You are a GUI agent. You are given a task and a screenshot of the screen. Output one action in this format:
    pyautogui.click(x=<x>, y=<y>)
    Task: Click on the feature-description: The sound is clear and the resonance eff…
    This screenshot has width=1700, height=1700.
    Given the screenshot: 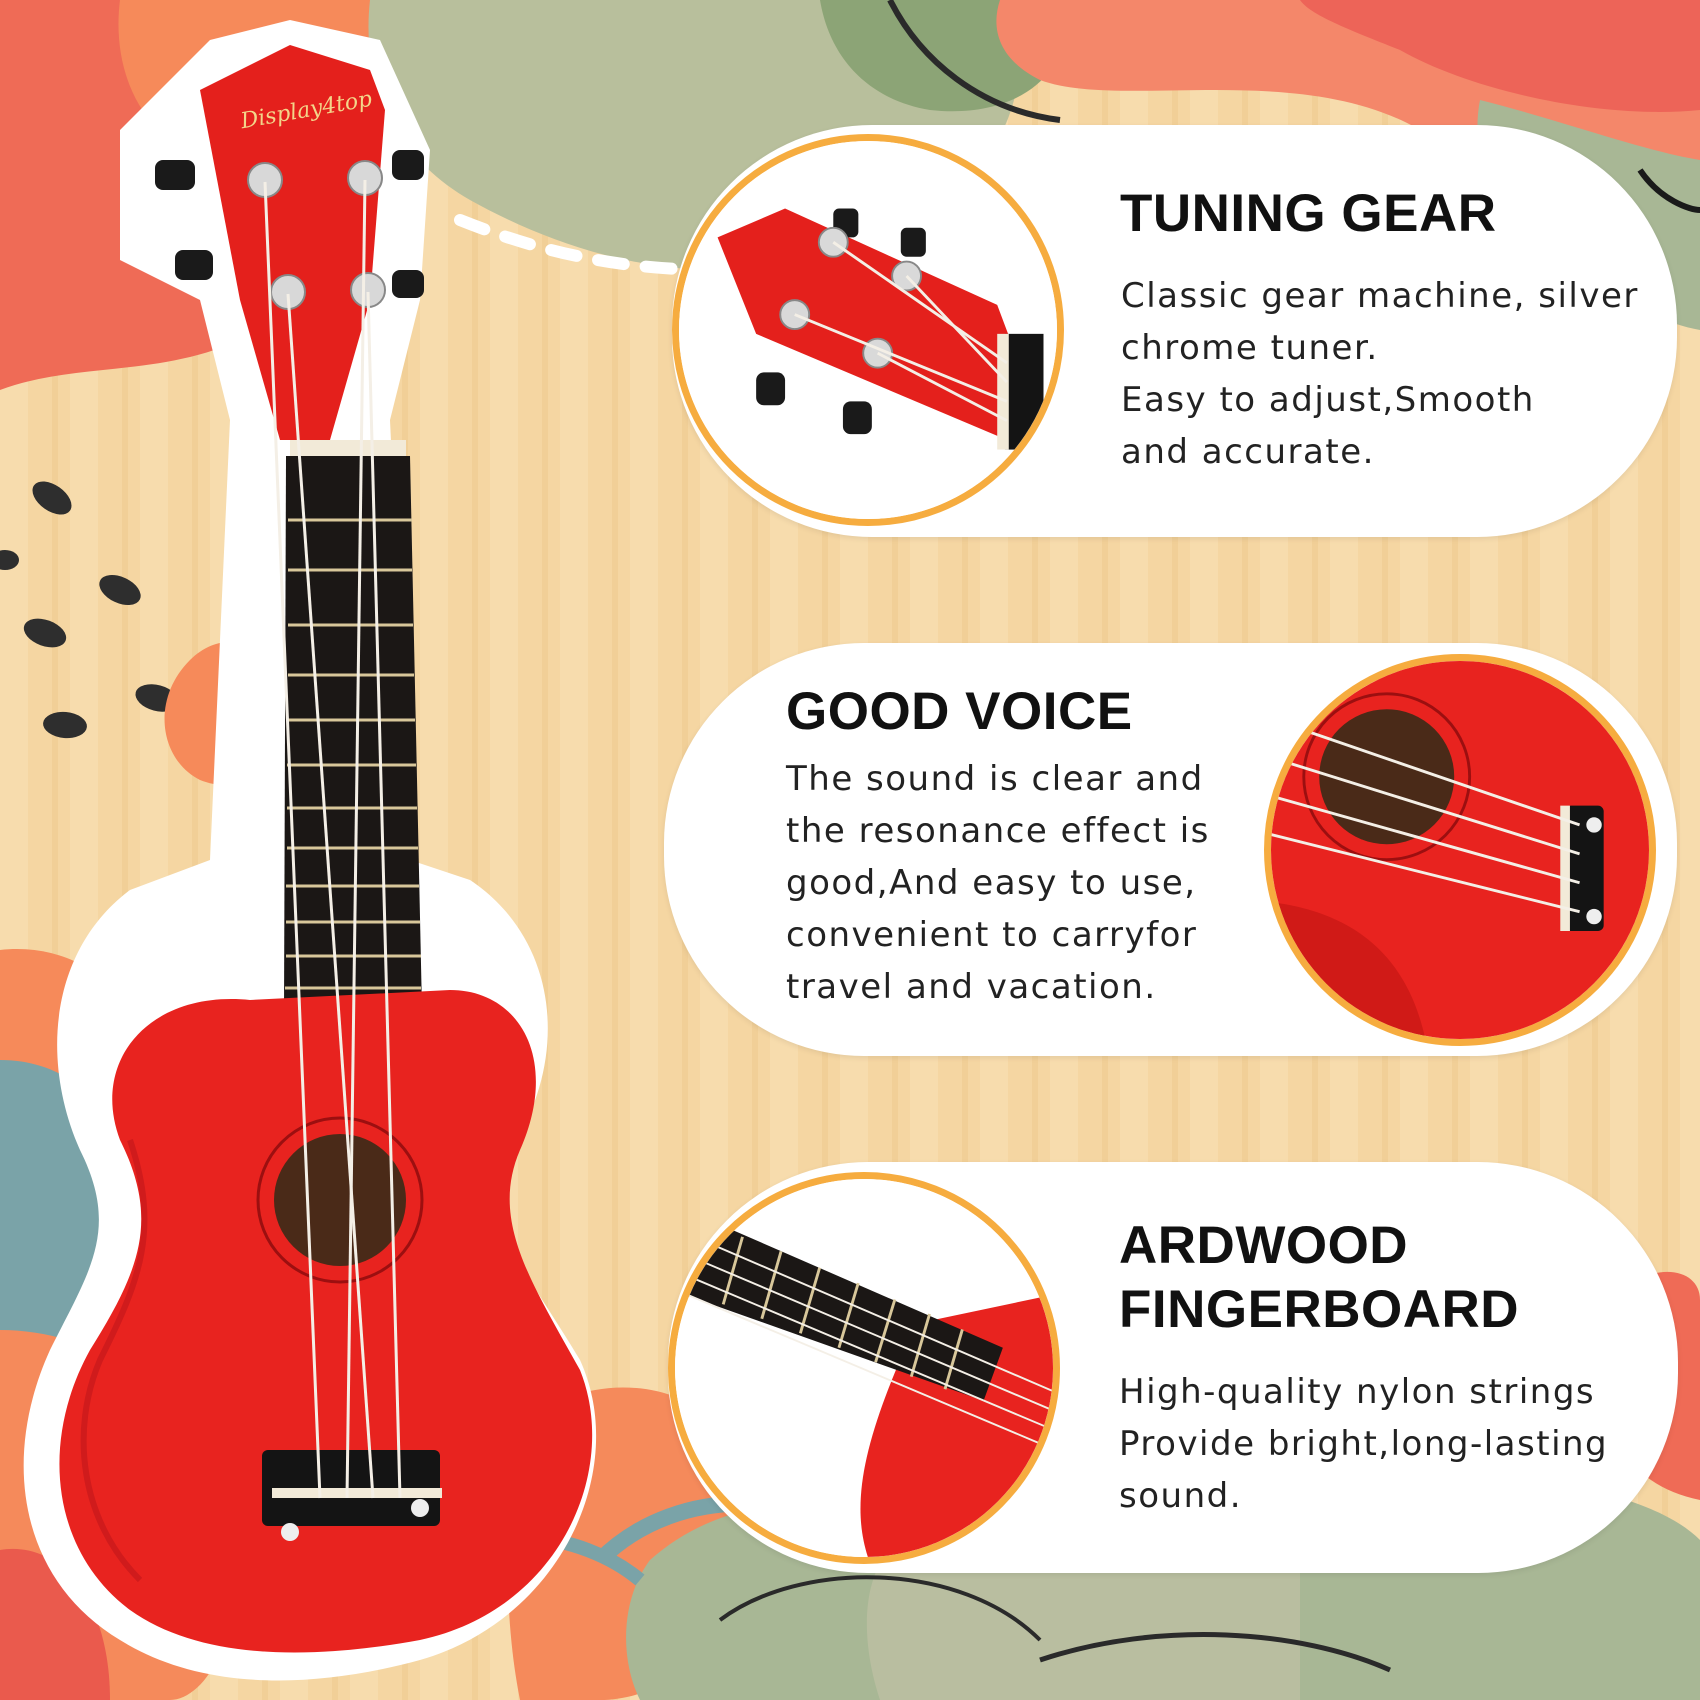 What is the action you would take?
    pyautogui.click(x=998, y=883)
    